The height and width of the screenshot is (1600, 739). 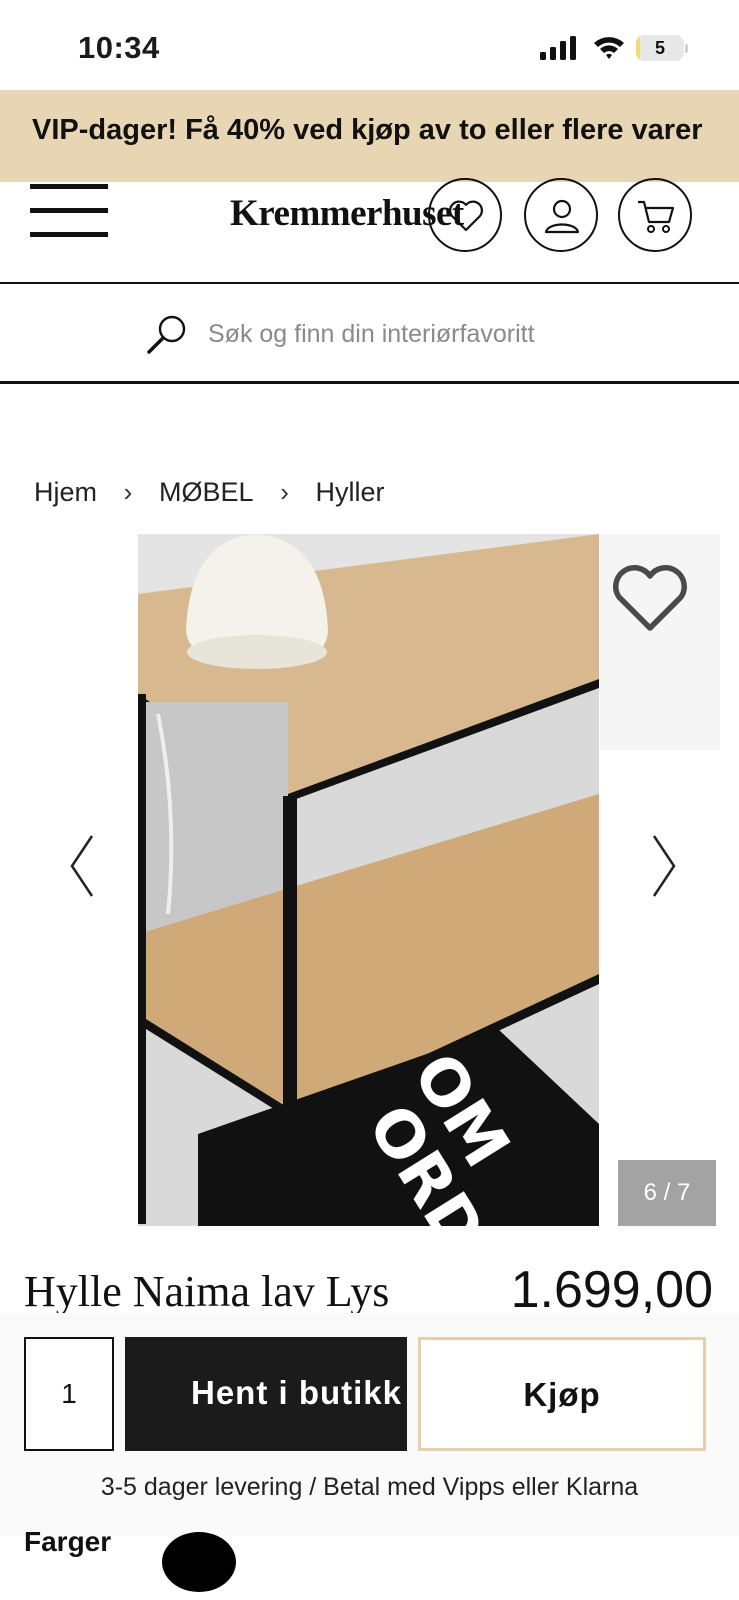 I want to click on image-counter: 6 / 7, so click(x=667, y=1193).